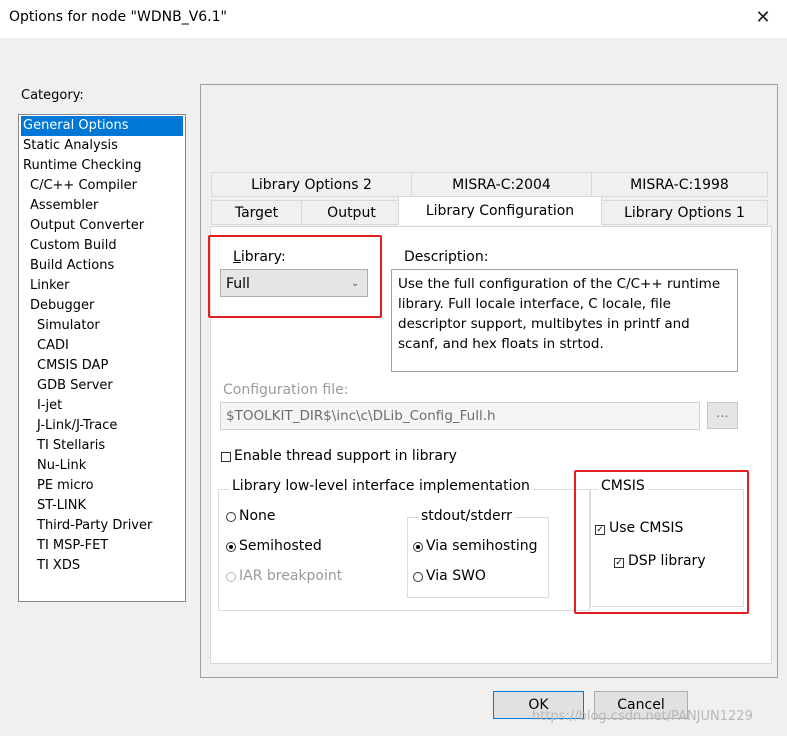  I want to click on watermark: https://blog.csdn.net/PANJUN1229, so click(642, 716).